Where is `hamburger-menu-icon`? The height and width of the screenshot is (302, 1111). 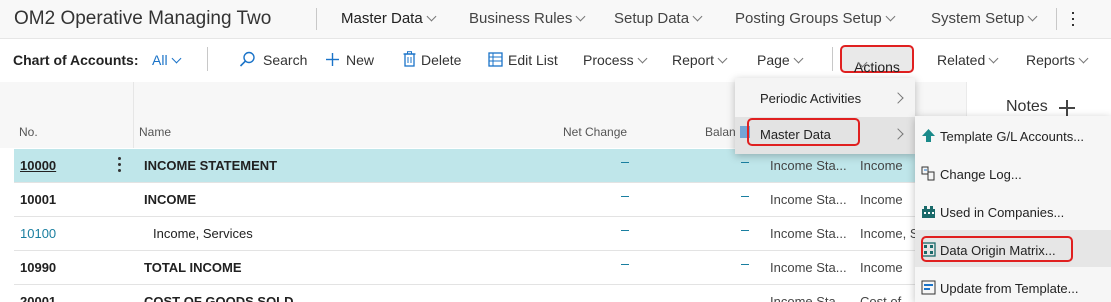 hamburger-menu-icon is located at coordinates (1073, 19).